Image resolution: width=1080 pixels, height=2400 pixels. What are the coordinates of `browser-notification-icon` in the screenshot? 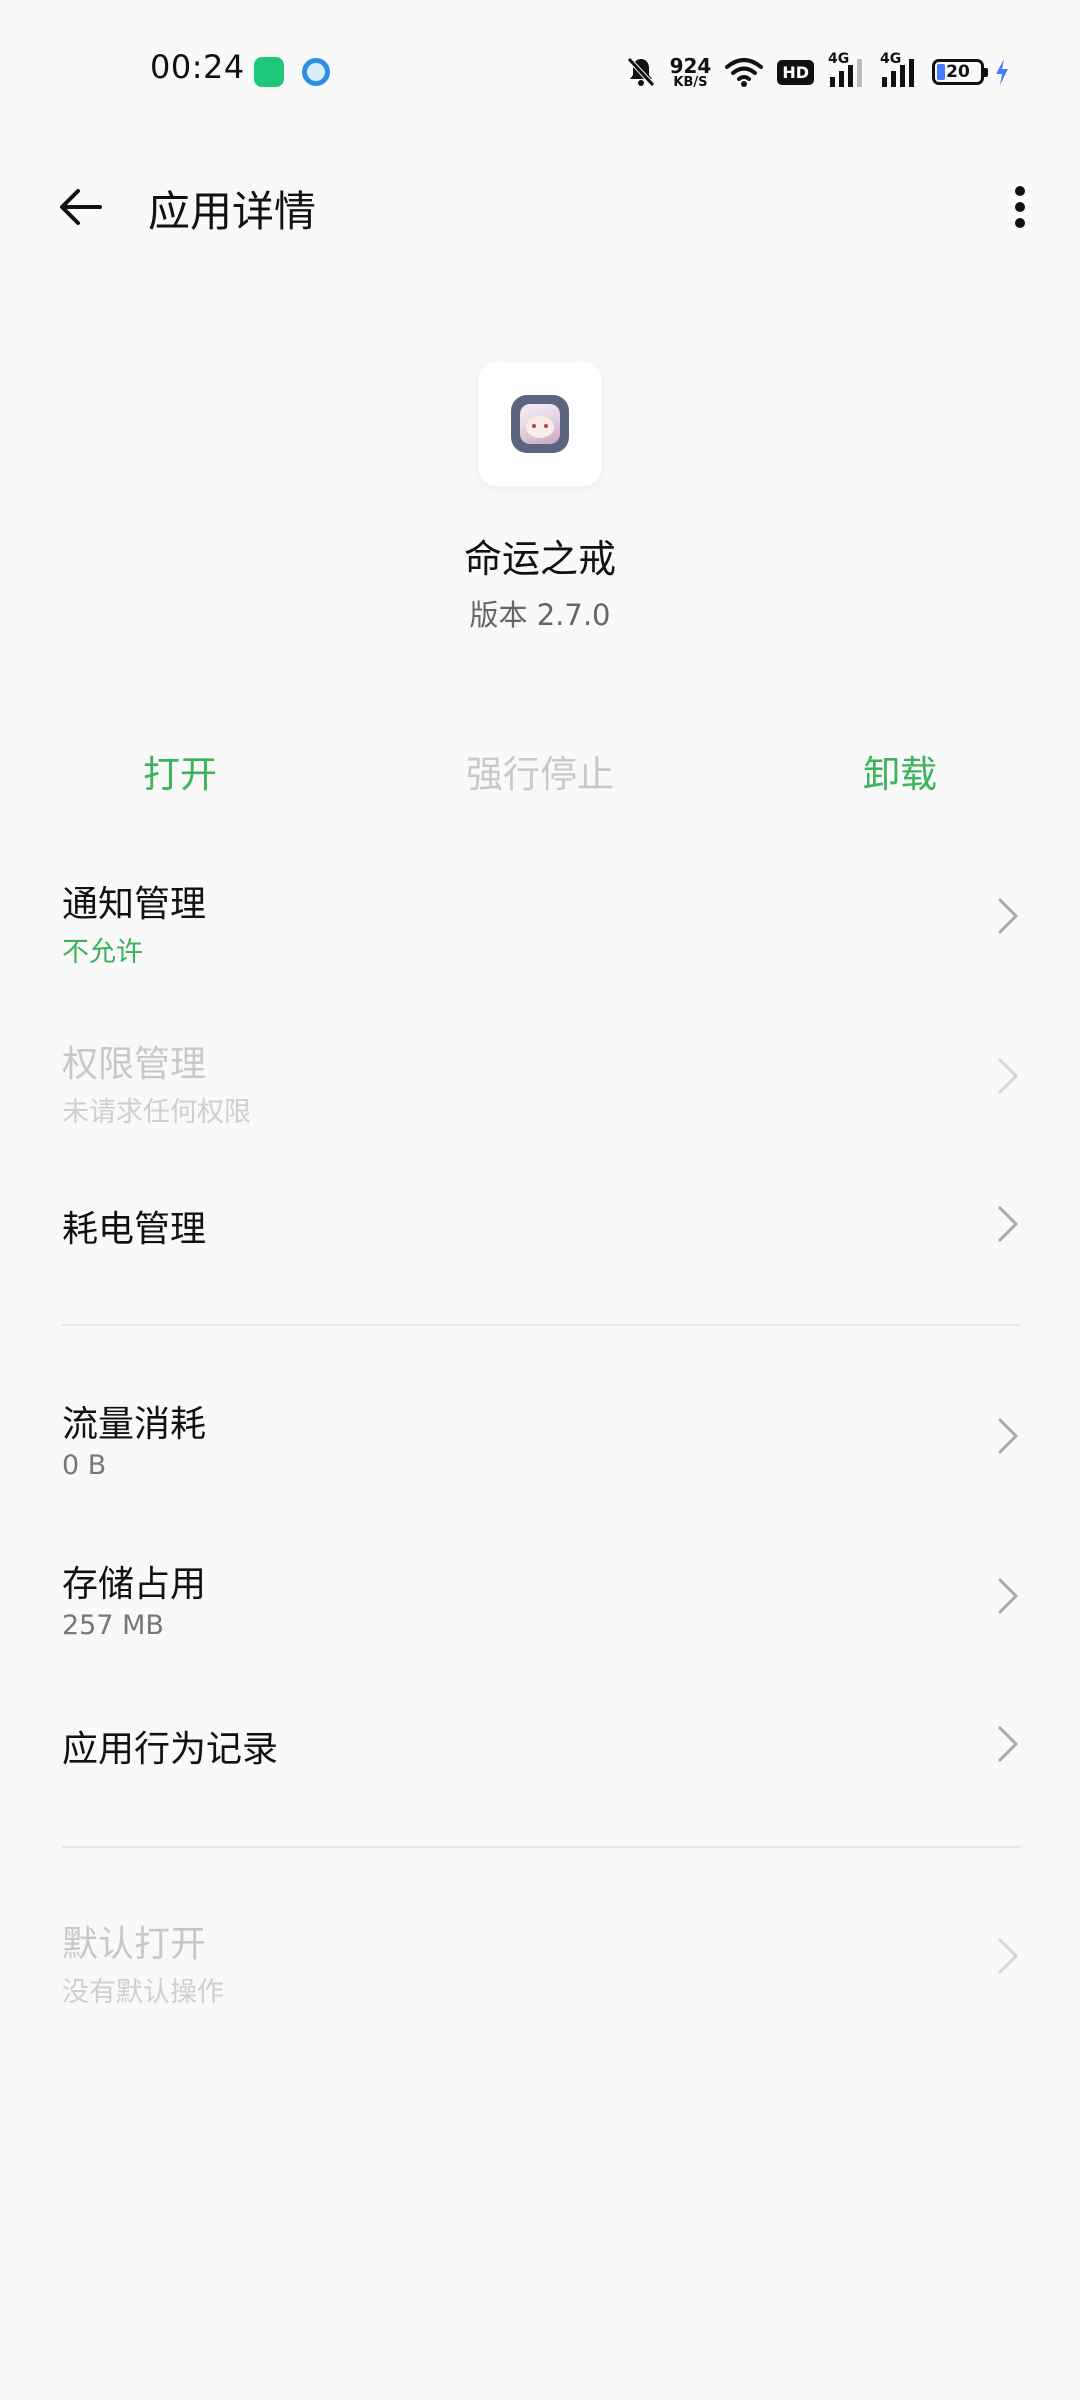 It's located at (316, 72).